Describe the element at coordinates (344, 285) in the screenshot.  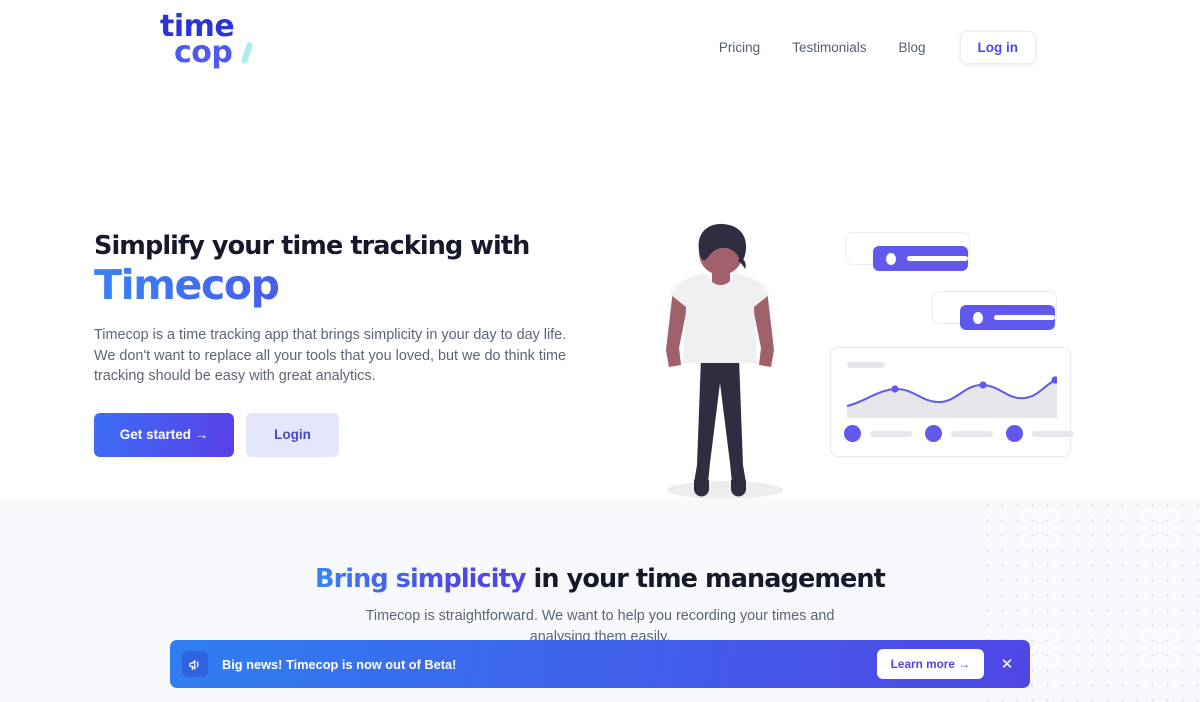
I see `hero-heading-line2: Timecop` at that location.